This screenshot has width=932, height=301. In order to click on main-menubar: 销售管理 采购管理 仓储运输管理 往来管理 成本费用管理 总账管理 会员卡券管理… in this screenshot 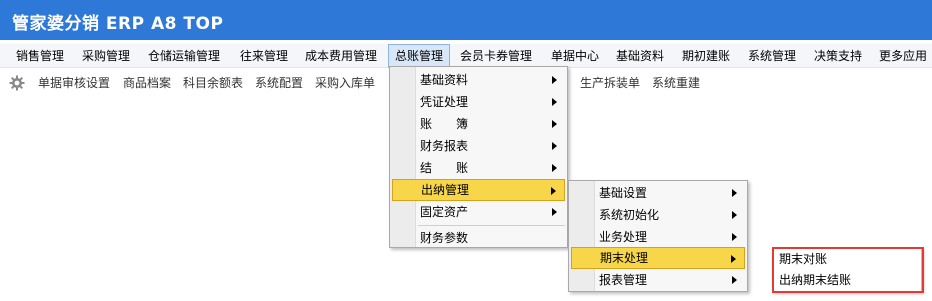, I will do `click(466, 56)`.